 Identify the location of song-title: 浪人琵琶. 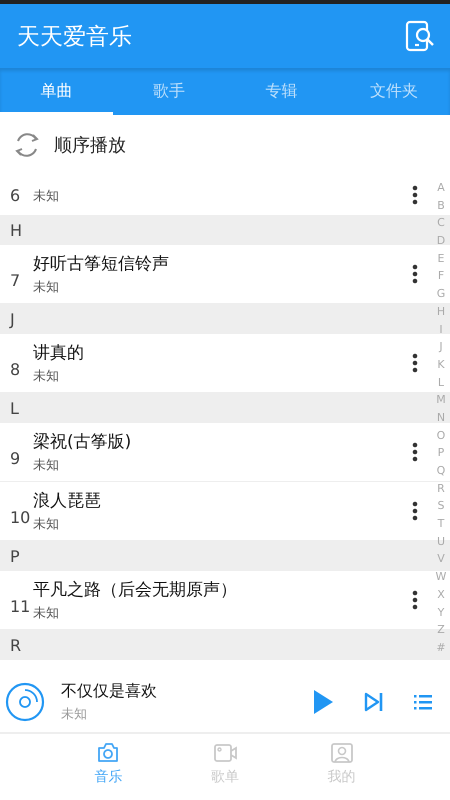
(67, 501).